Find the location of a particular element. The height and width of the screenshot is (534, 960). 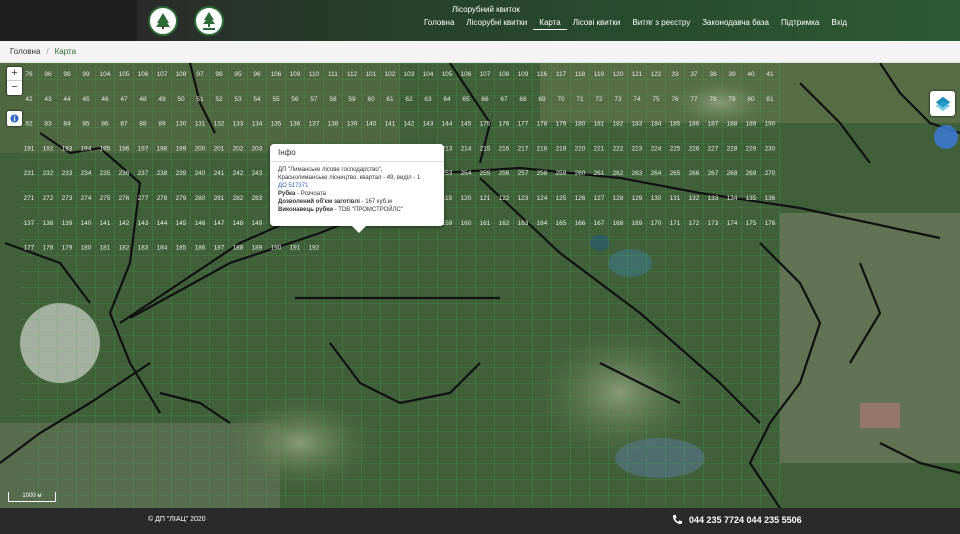

parcel-number: 256 is located at coordinates (504, 173).